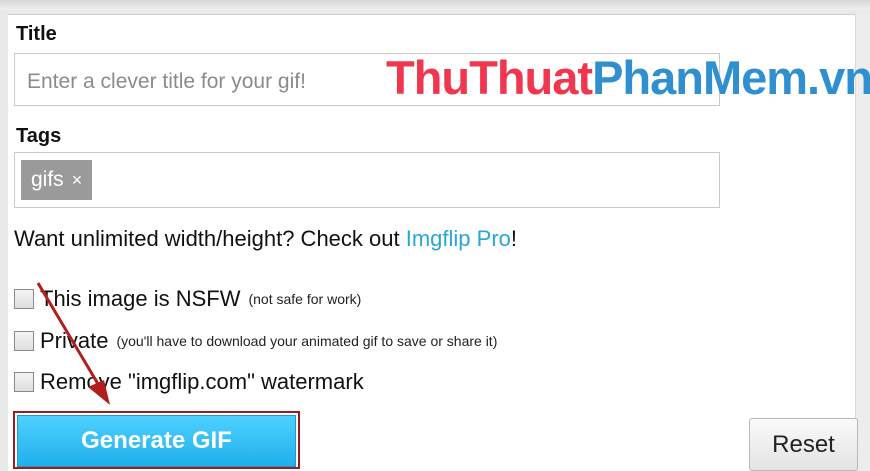  Describe the element at coordinates (39, 136) in the screenshot. I see `tags-label: Tags` at that location.